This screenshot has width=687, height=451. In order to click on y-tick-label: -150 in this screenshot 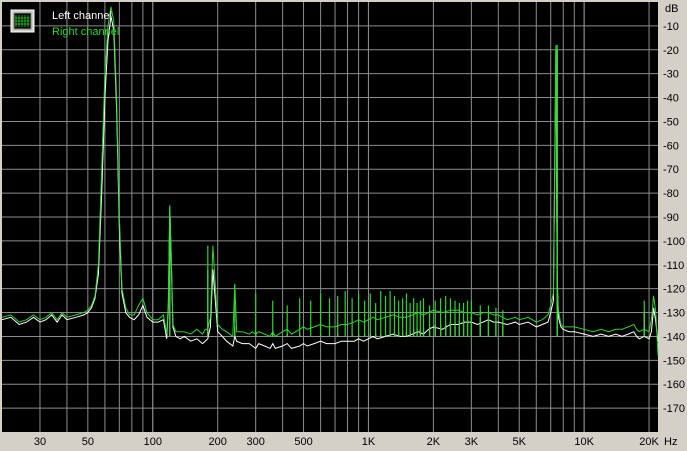, I will do `click(674, 361)`.